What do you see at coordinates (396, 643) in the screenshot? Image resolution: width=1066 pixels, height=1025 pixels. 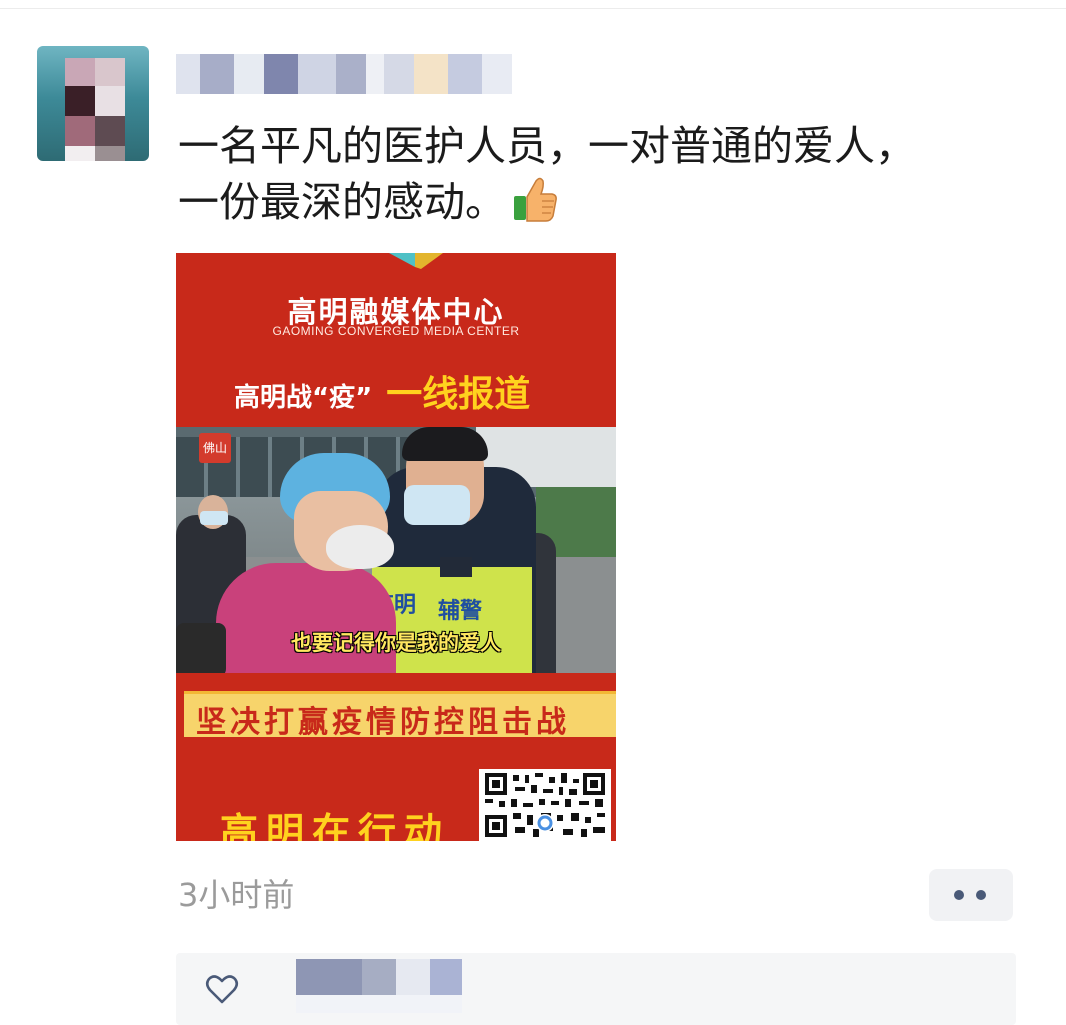 I see `video-caption: 也要记得你是我的爱人` at bounding box center [396, 643].